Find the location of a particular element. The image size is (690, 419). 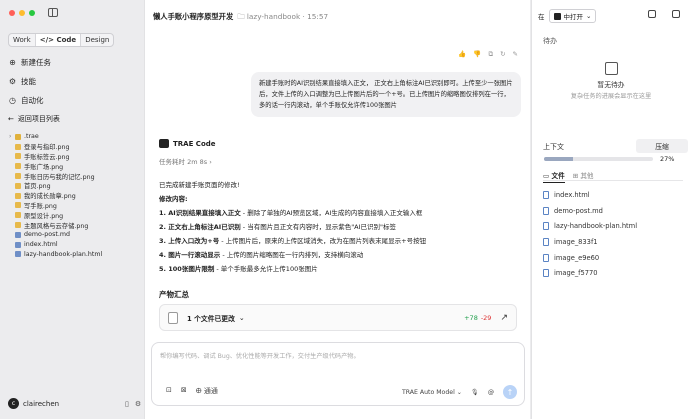

change-detail: - 上传的图片缩略图在一行内排列，支持横向滚动 is located at coordinates (292, 255).